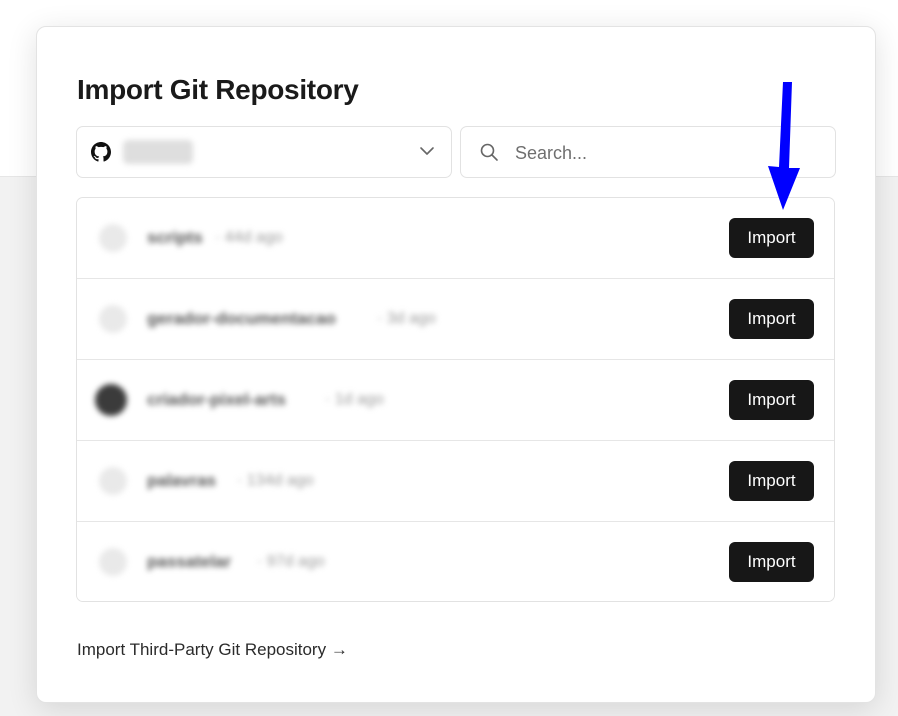  What do you see at coordinates (784, 146) in the screenshot?
I see `down-arrow-icon` at bounding box center [784, 146].